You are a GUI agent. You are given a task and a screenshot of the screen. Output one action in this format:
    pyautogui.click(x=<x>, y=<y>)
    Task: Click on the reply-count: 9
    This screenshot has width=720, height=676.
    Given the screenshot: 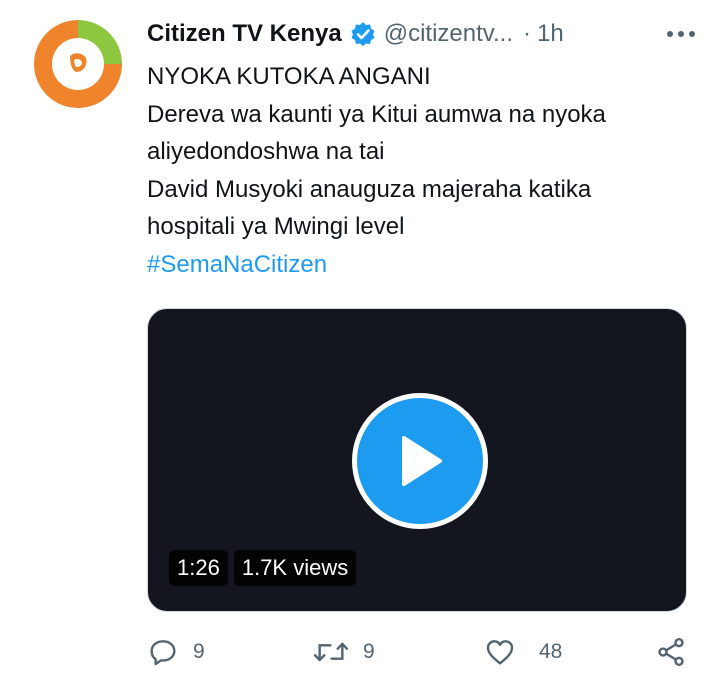 What is the action you would take?
    pyautogui.click(x=199, y=651)
    